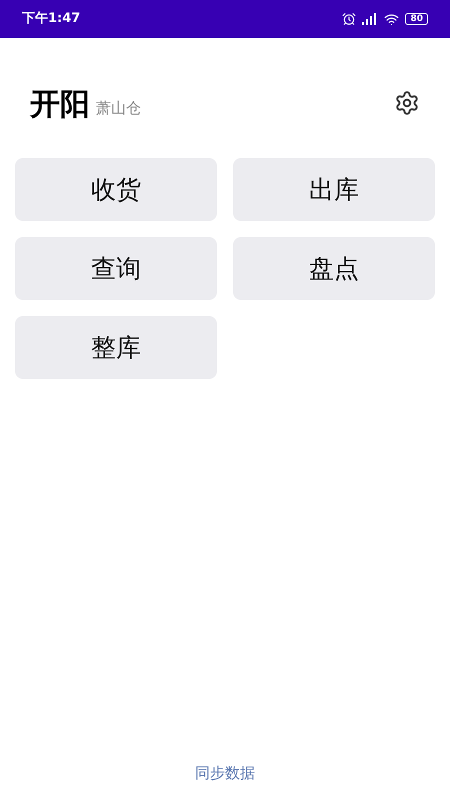 The width and height of the screenshot is (450, 800). Describe the element at coordinates (334, 189) in the screenshot. I see `action-button: 出库` at that location.